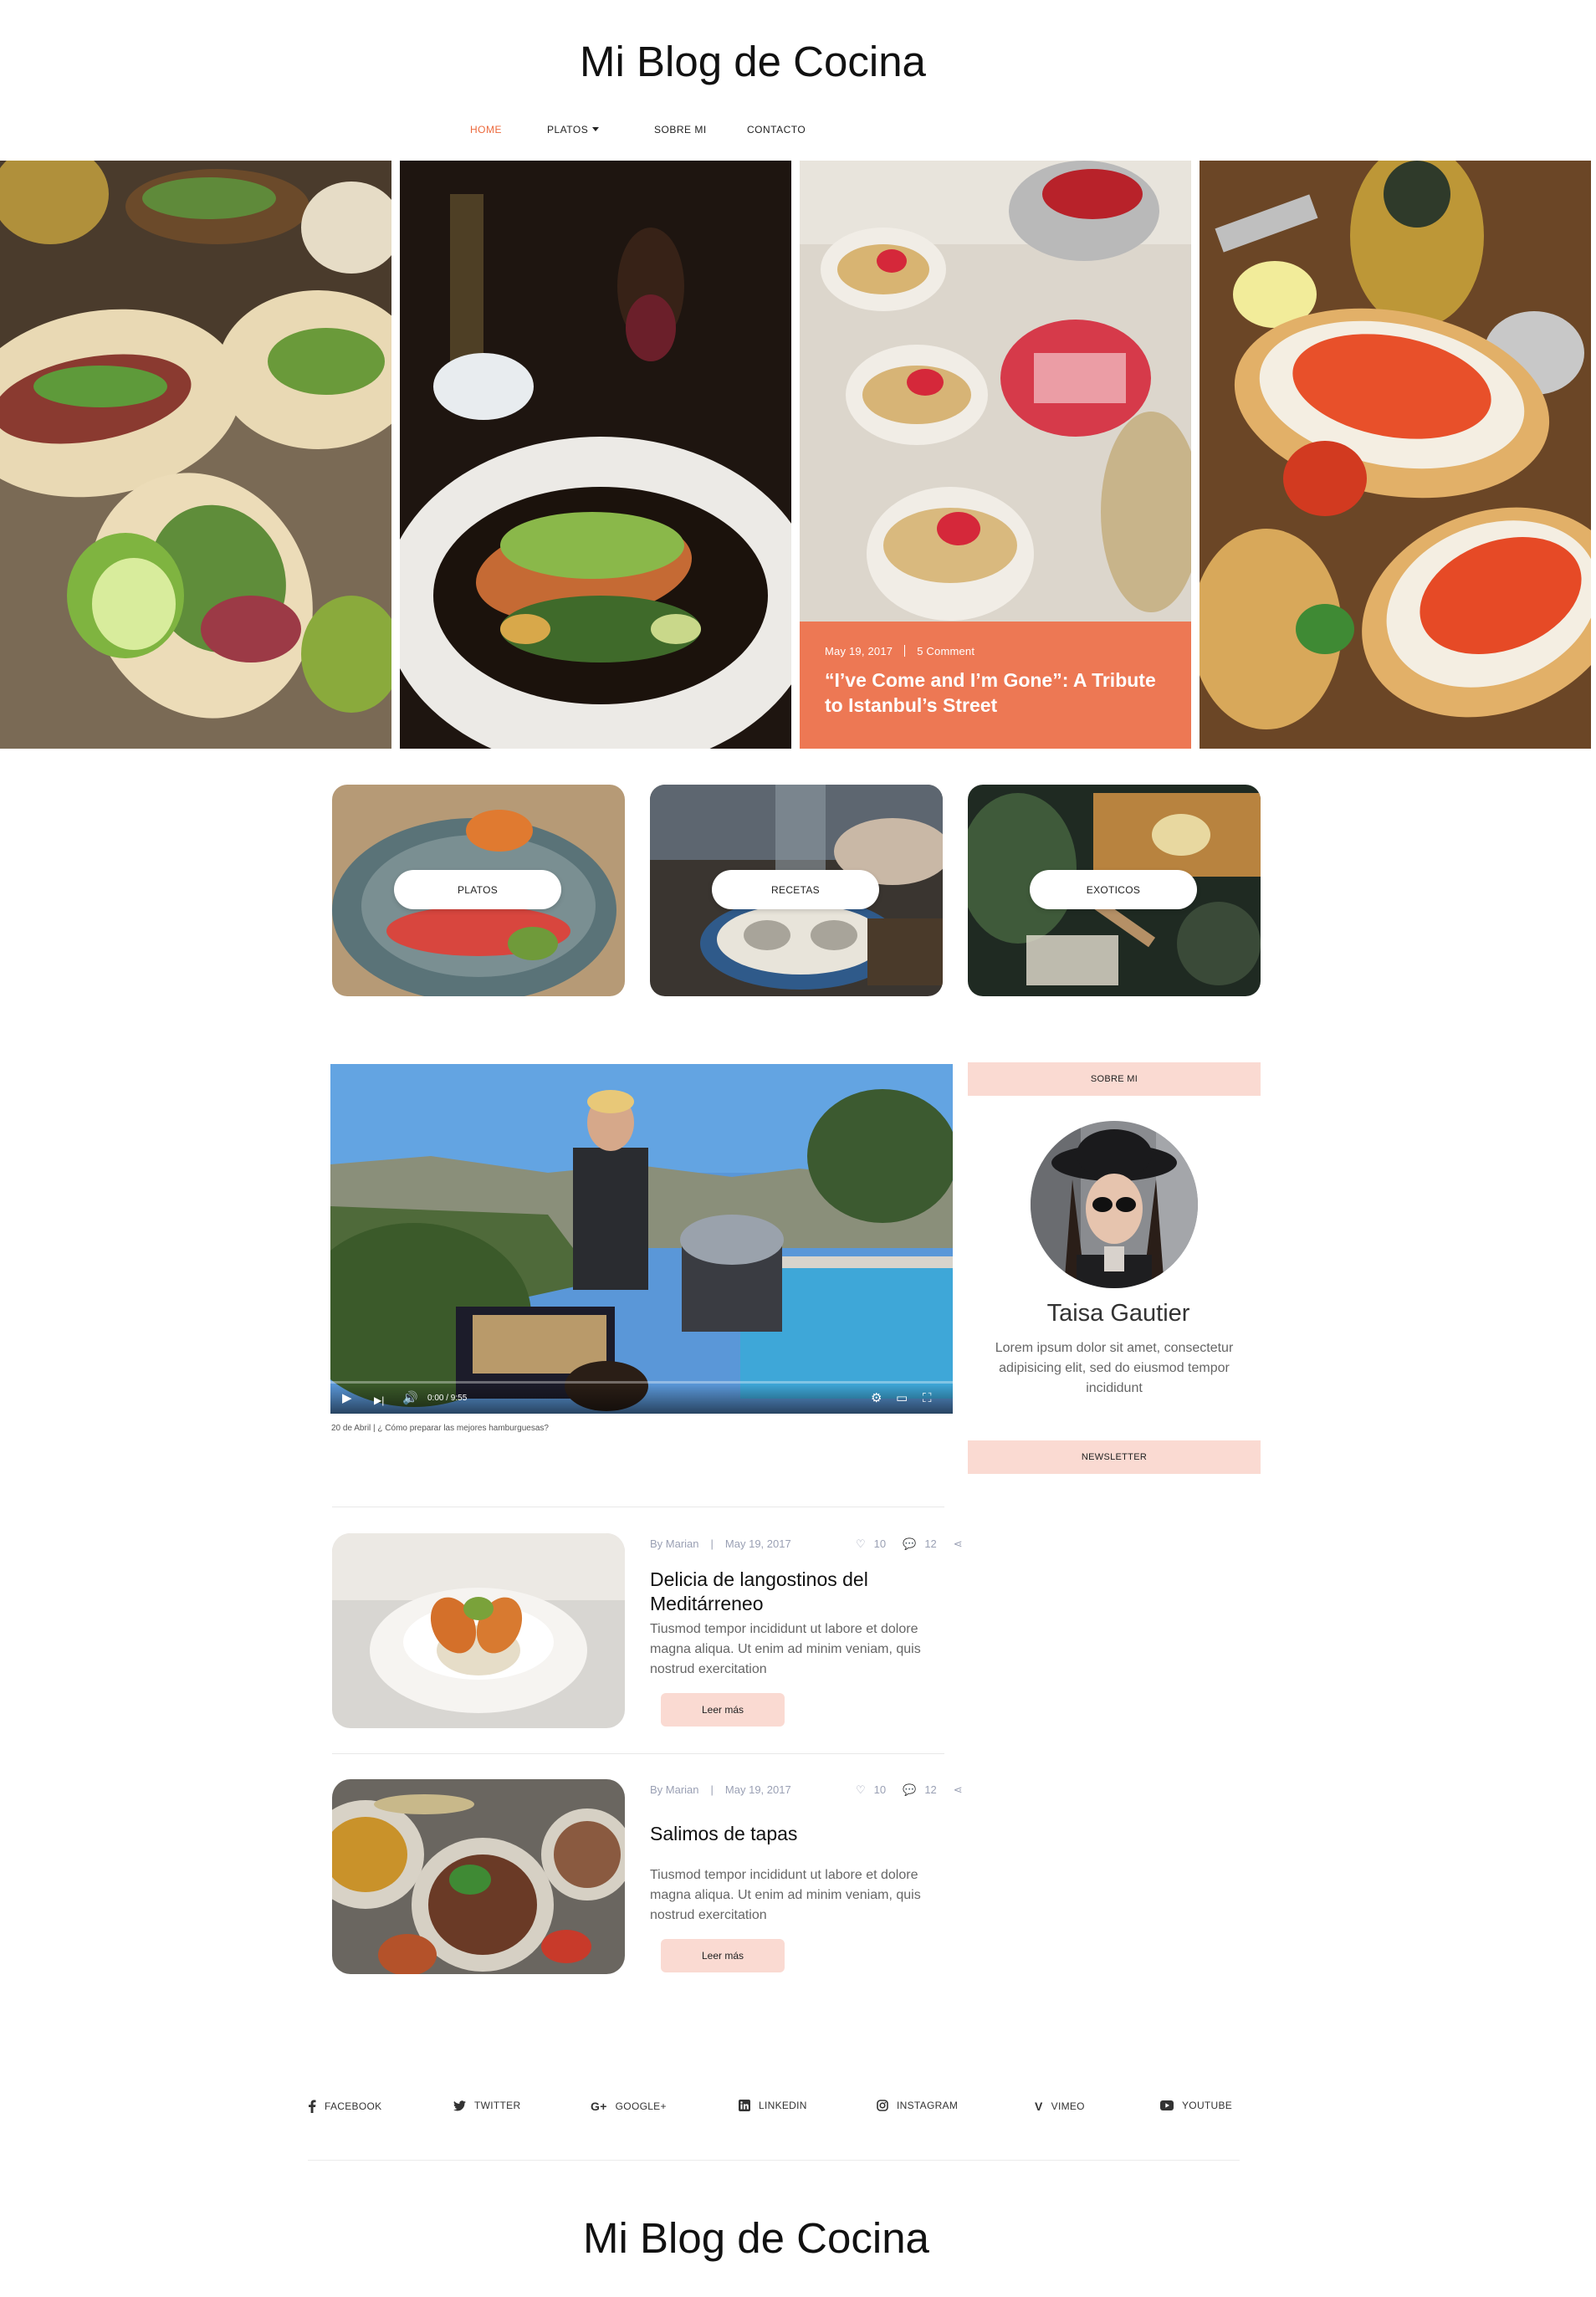  I want to click on social-vimeo: V VIMEO, so click(1060, 2106).